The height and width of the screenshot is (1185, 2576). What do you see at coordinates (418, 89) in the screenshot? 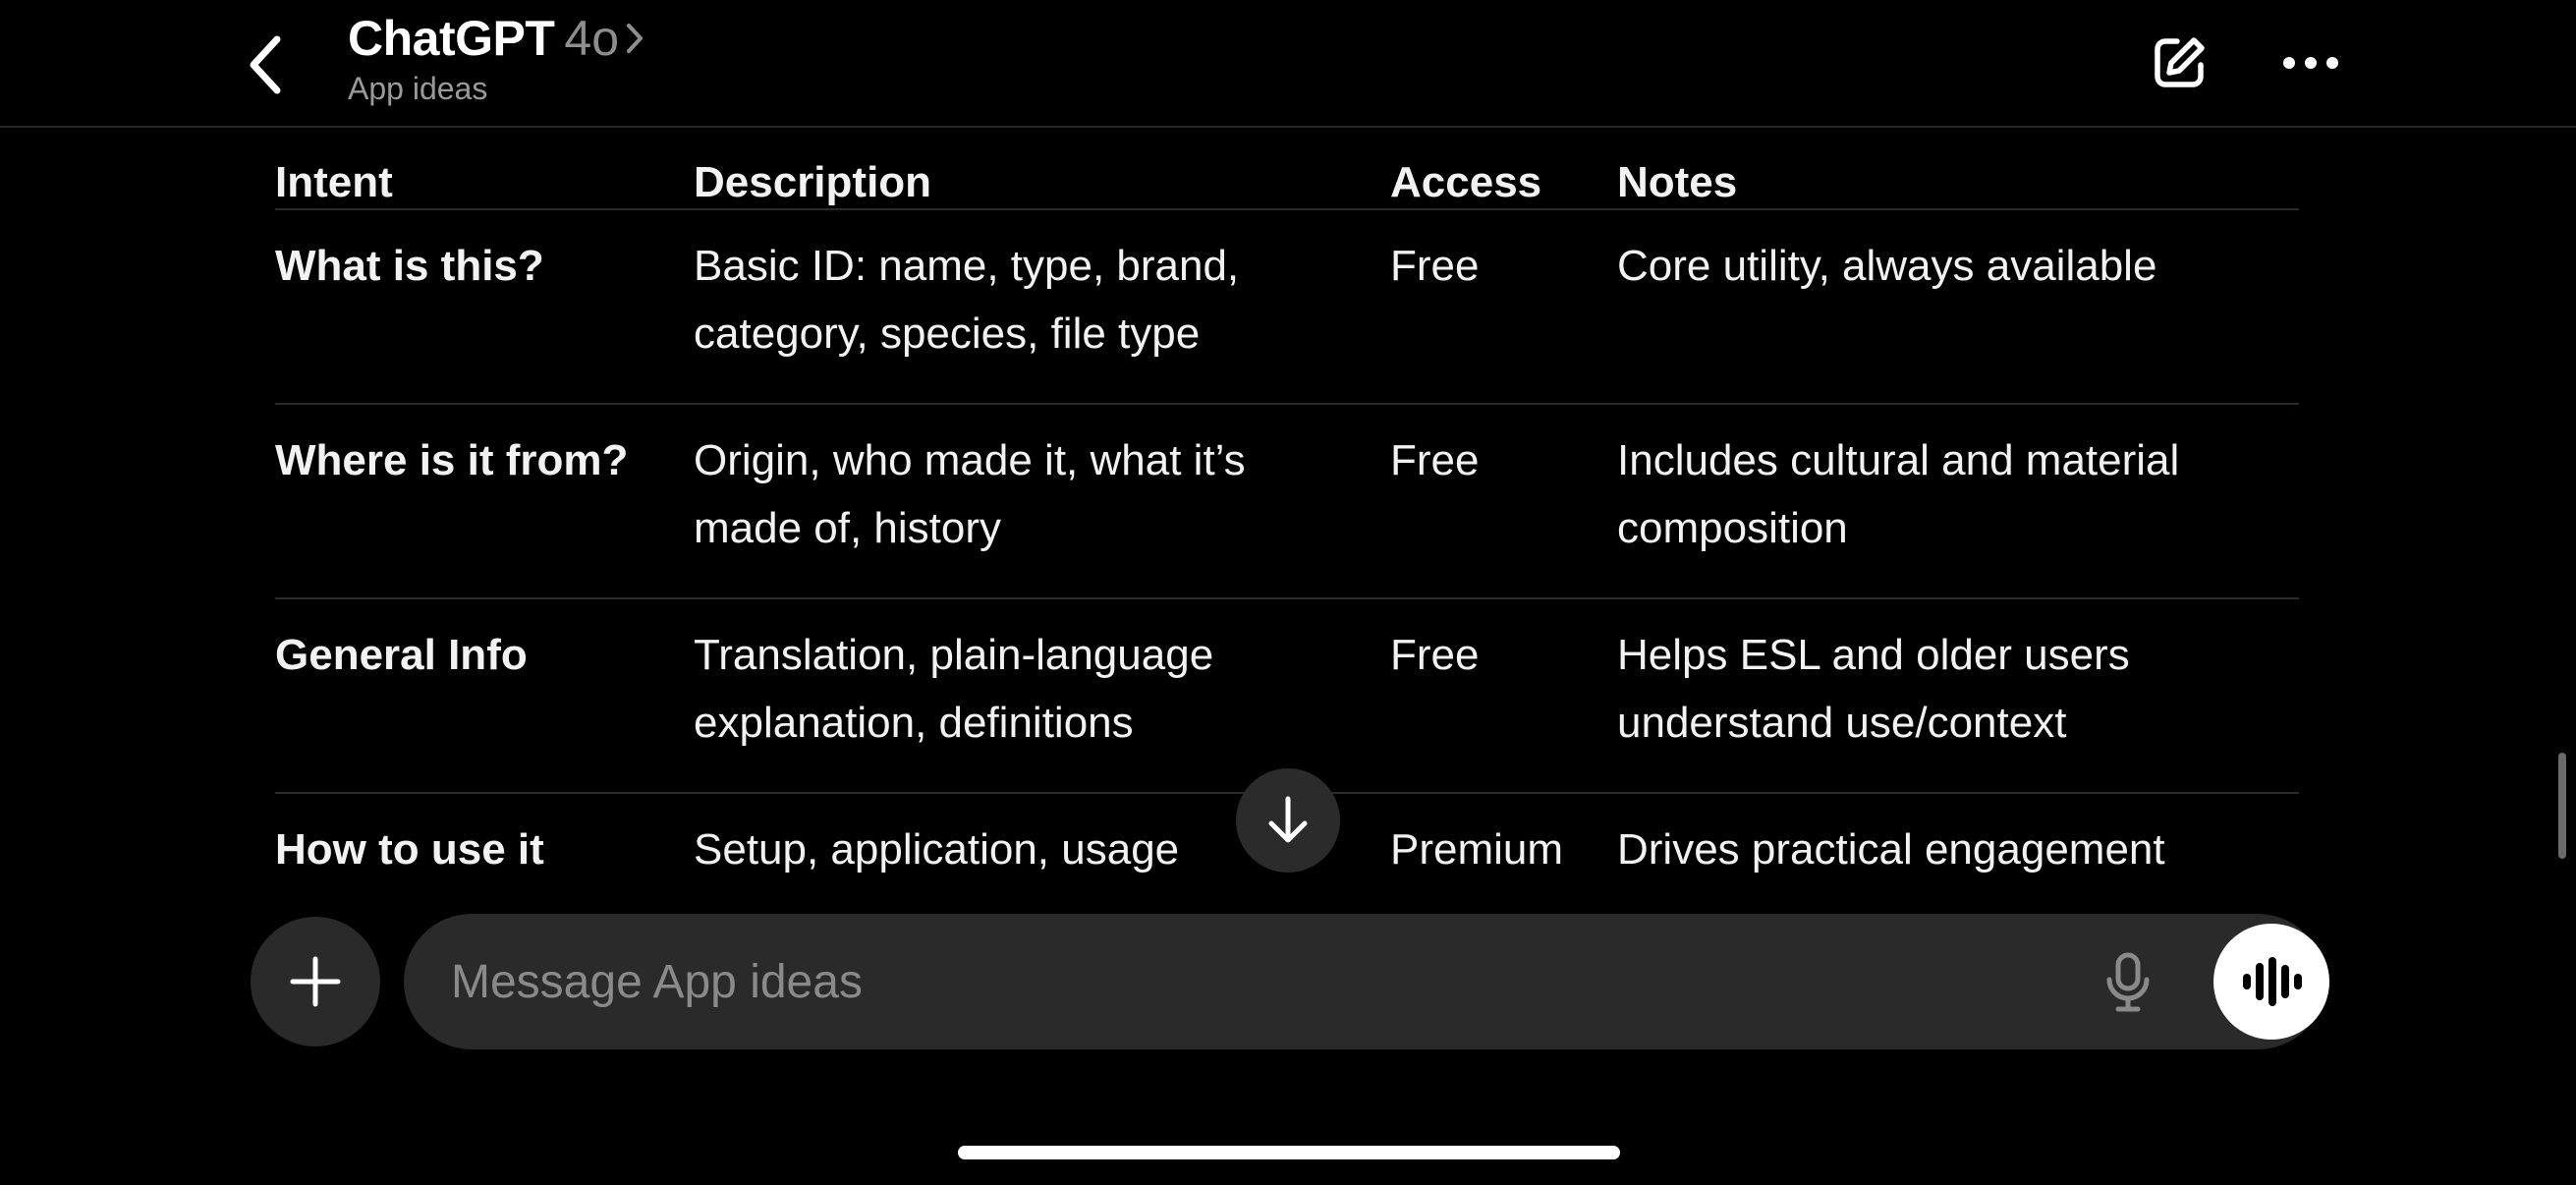
I see `project-name: App ideas` at bounding box center [418, 89].